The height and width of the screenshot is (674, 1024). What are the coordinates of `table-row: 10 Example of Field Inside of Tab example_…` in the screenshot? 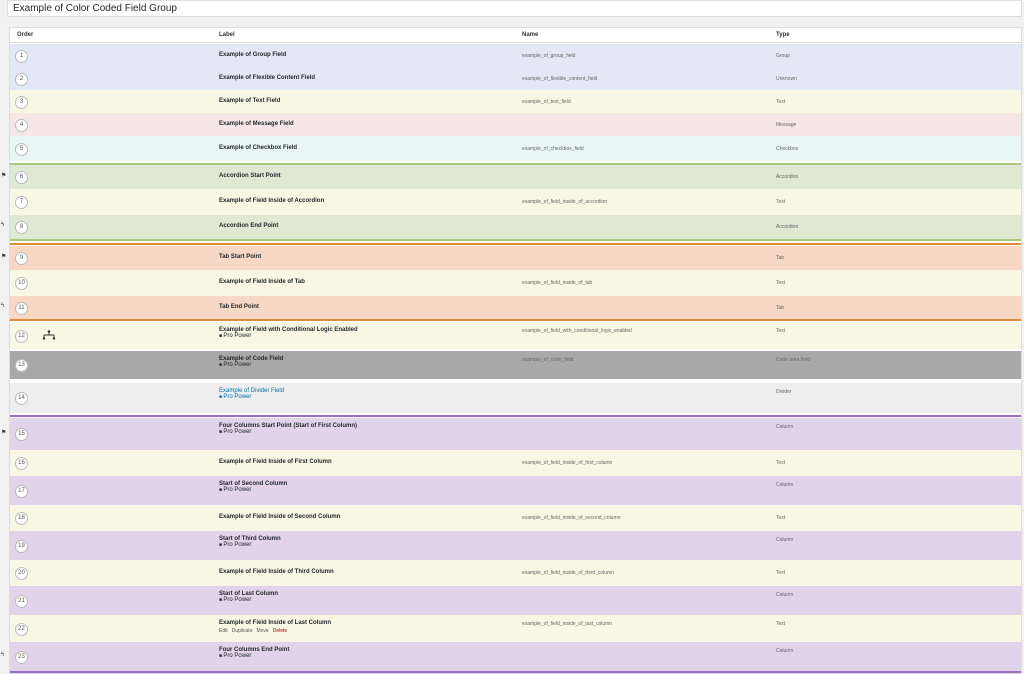 It's located at (515, 283).